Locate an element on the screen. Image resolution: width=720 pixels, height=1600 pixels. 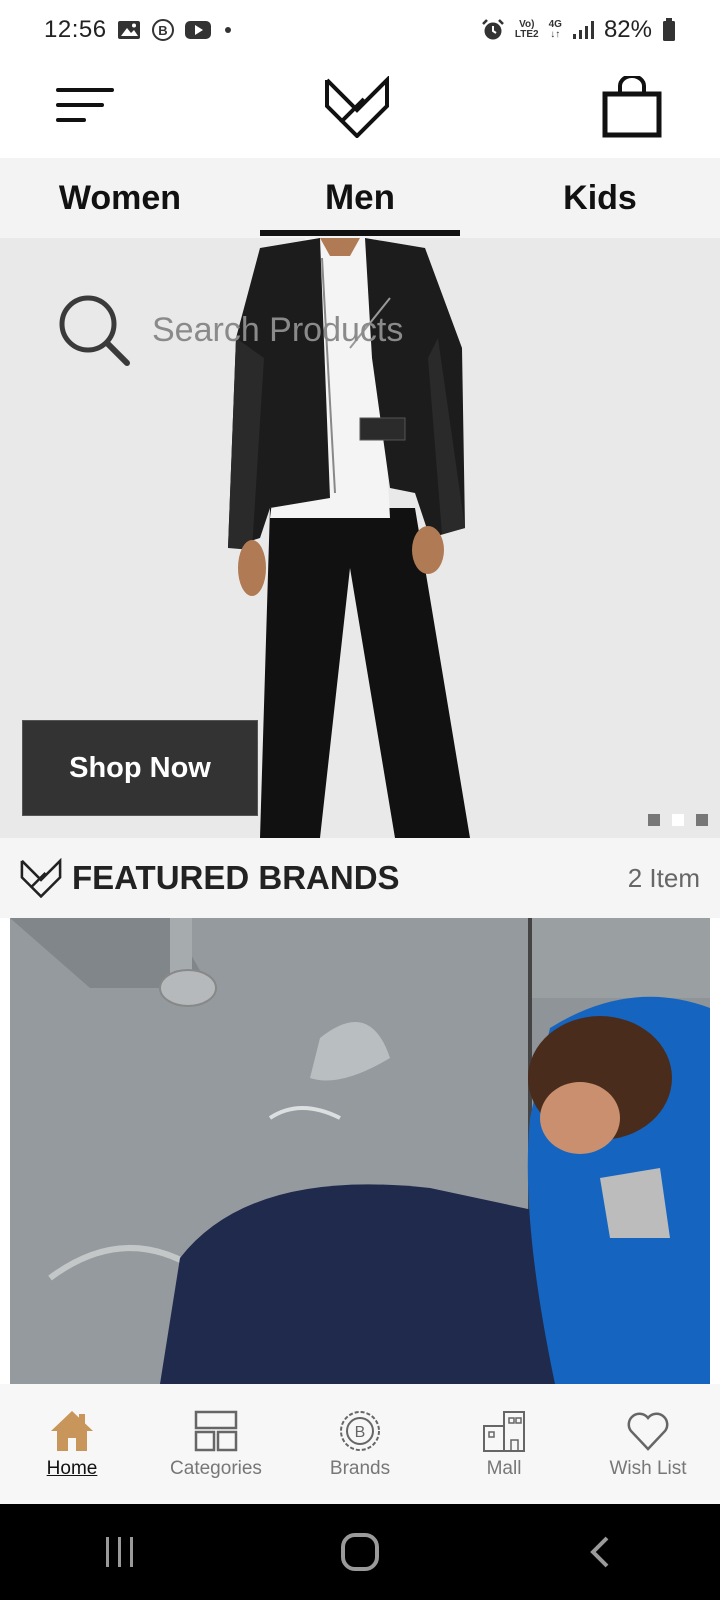
featured-brands-header: FEATURED BRANDS 2 Item is located at coordinates (360, 878).